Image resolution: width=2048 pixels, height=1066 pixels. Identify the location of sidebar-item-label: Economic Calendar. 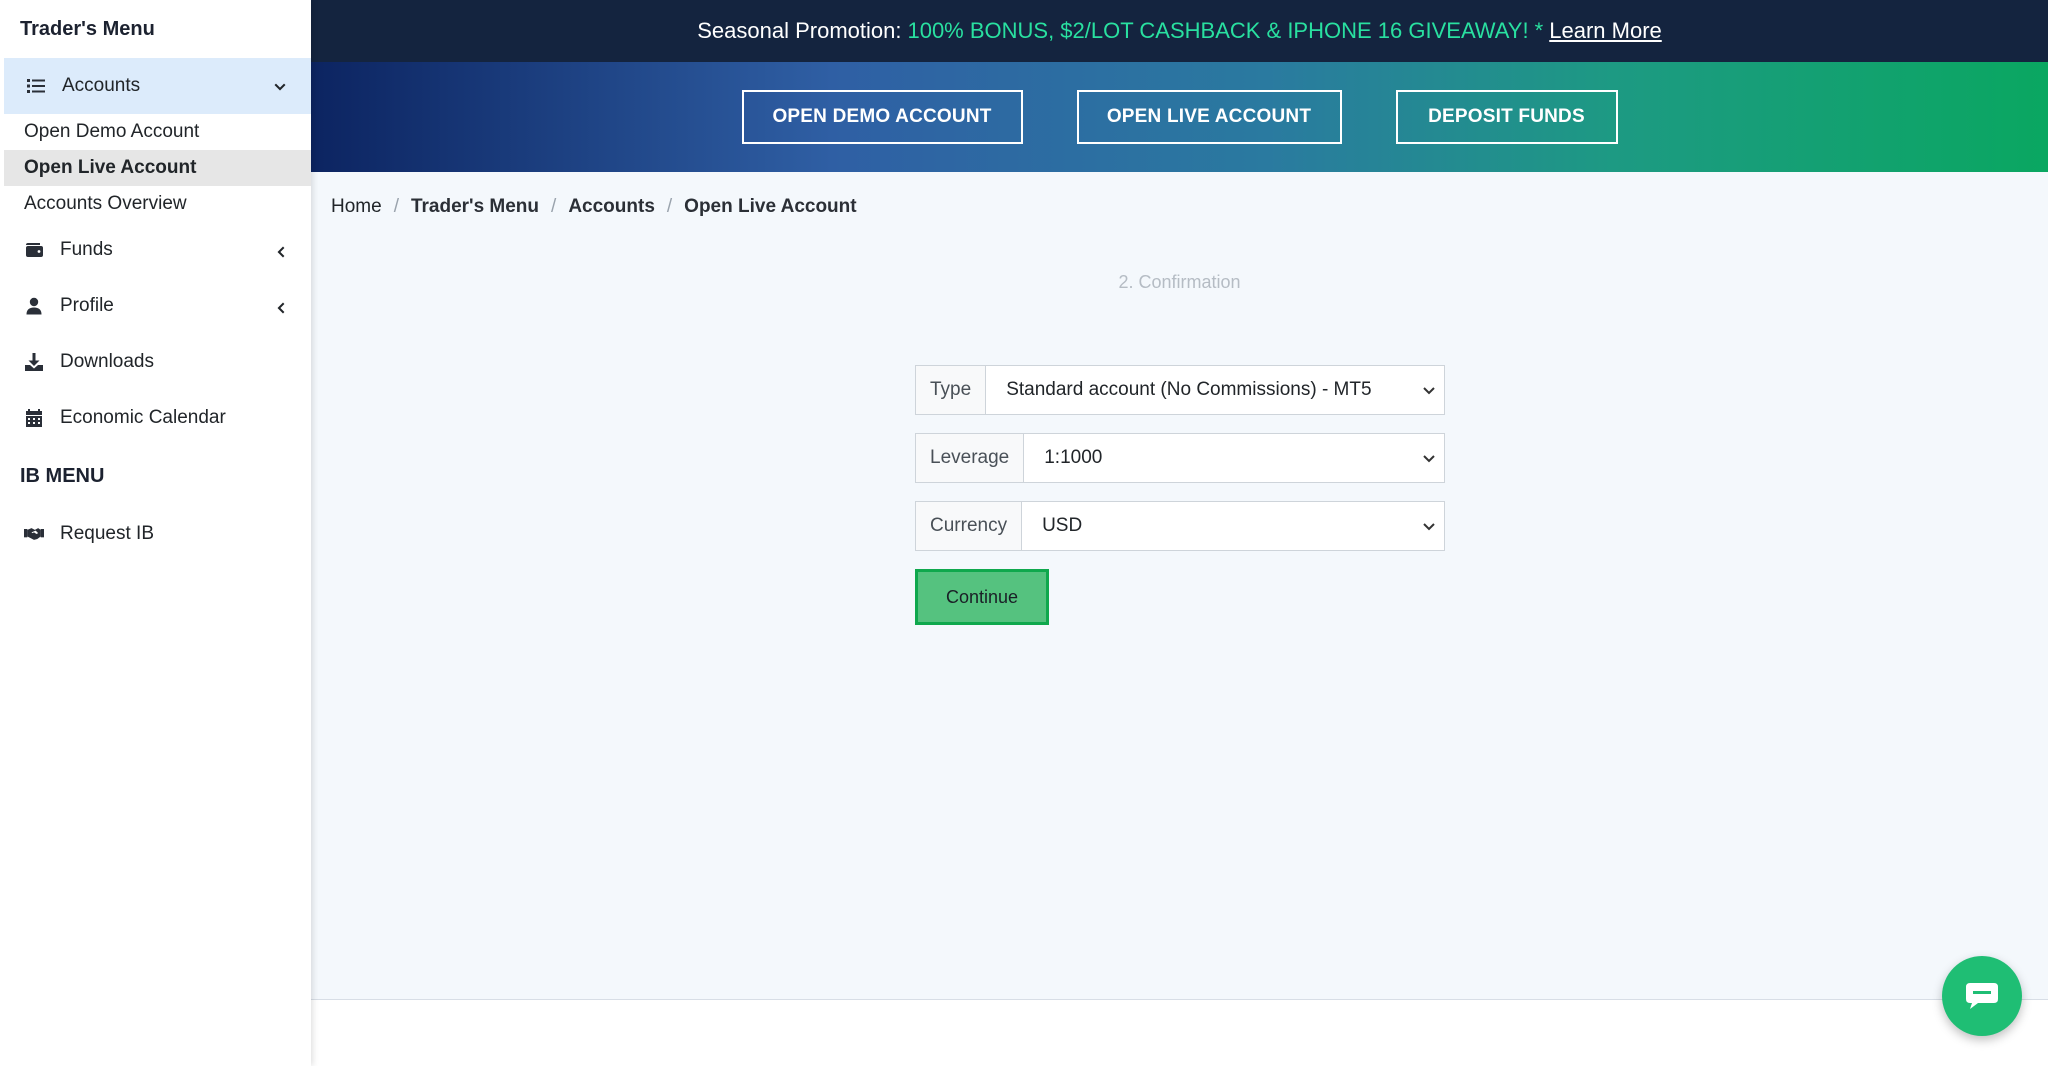
(143, 417).